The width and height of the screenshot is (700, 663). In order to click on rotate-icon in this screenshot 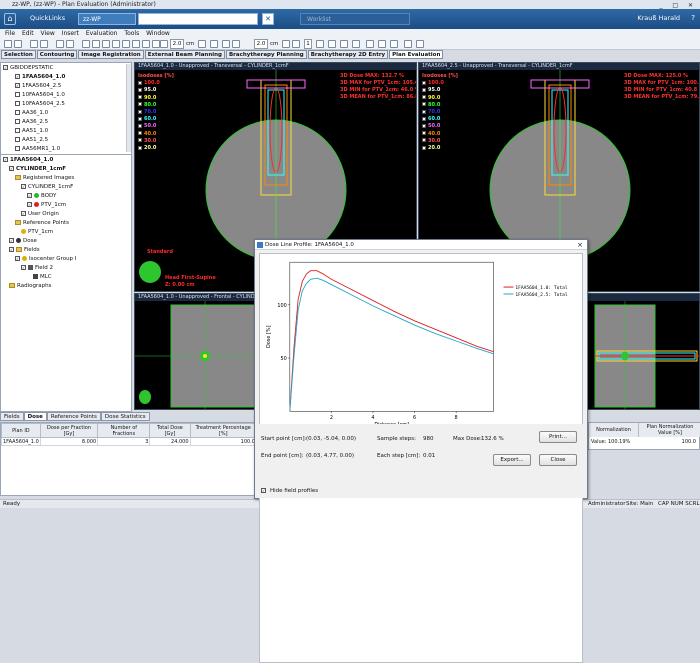, I will do `click(136, 44)`.